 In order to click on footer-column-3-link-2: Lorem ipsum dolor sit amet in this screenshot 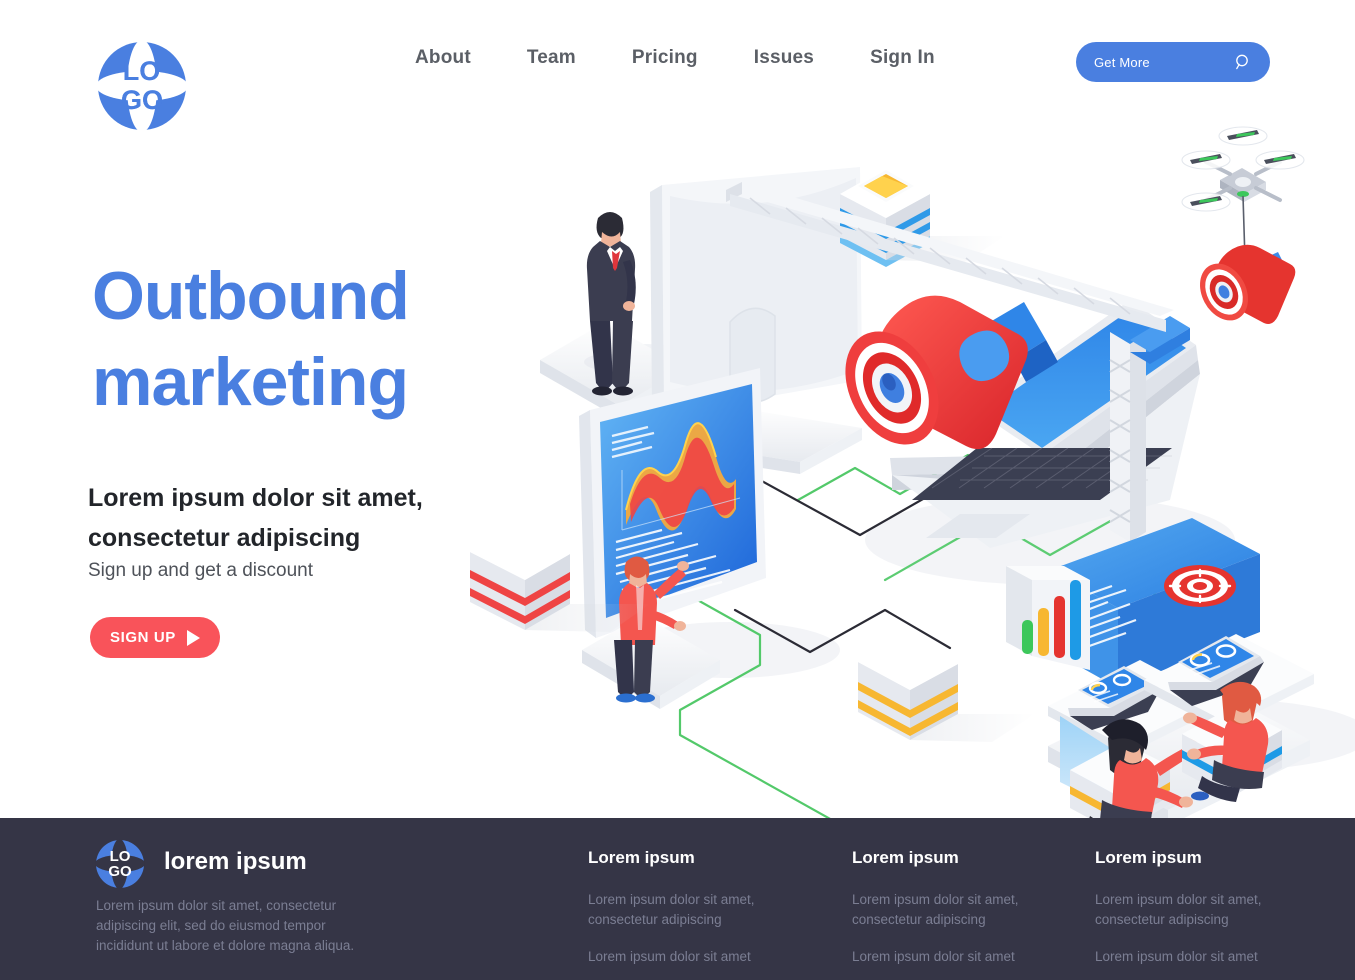, I will do `click(1195, 957)`.